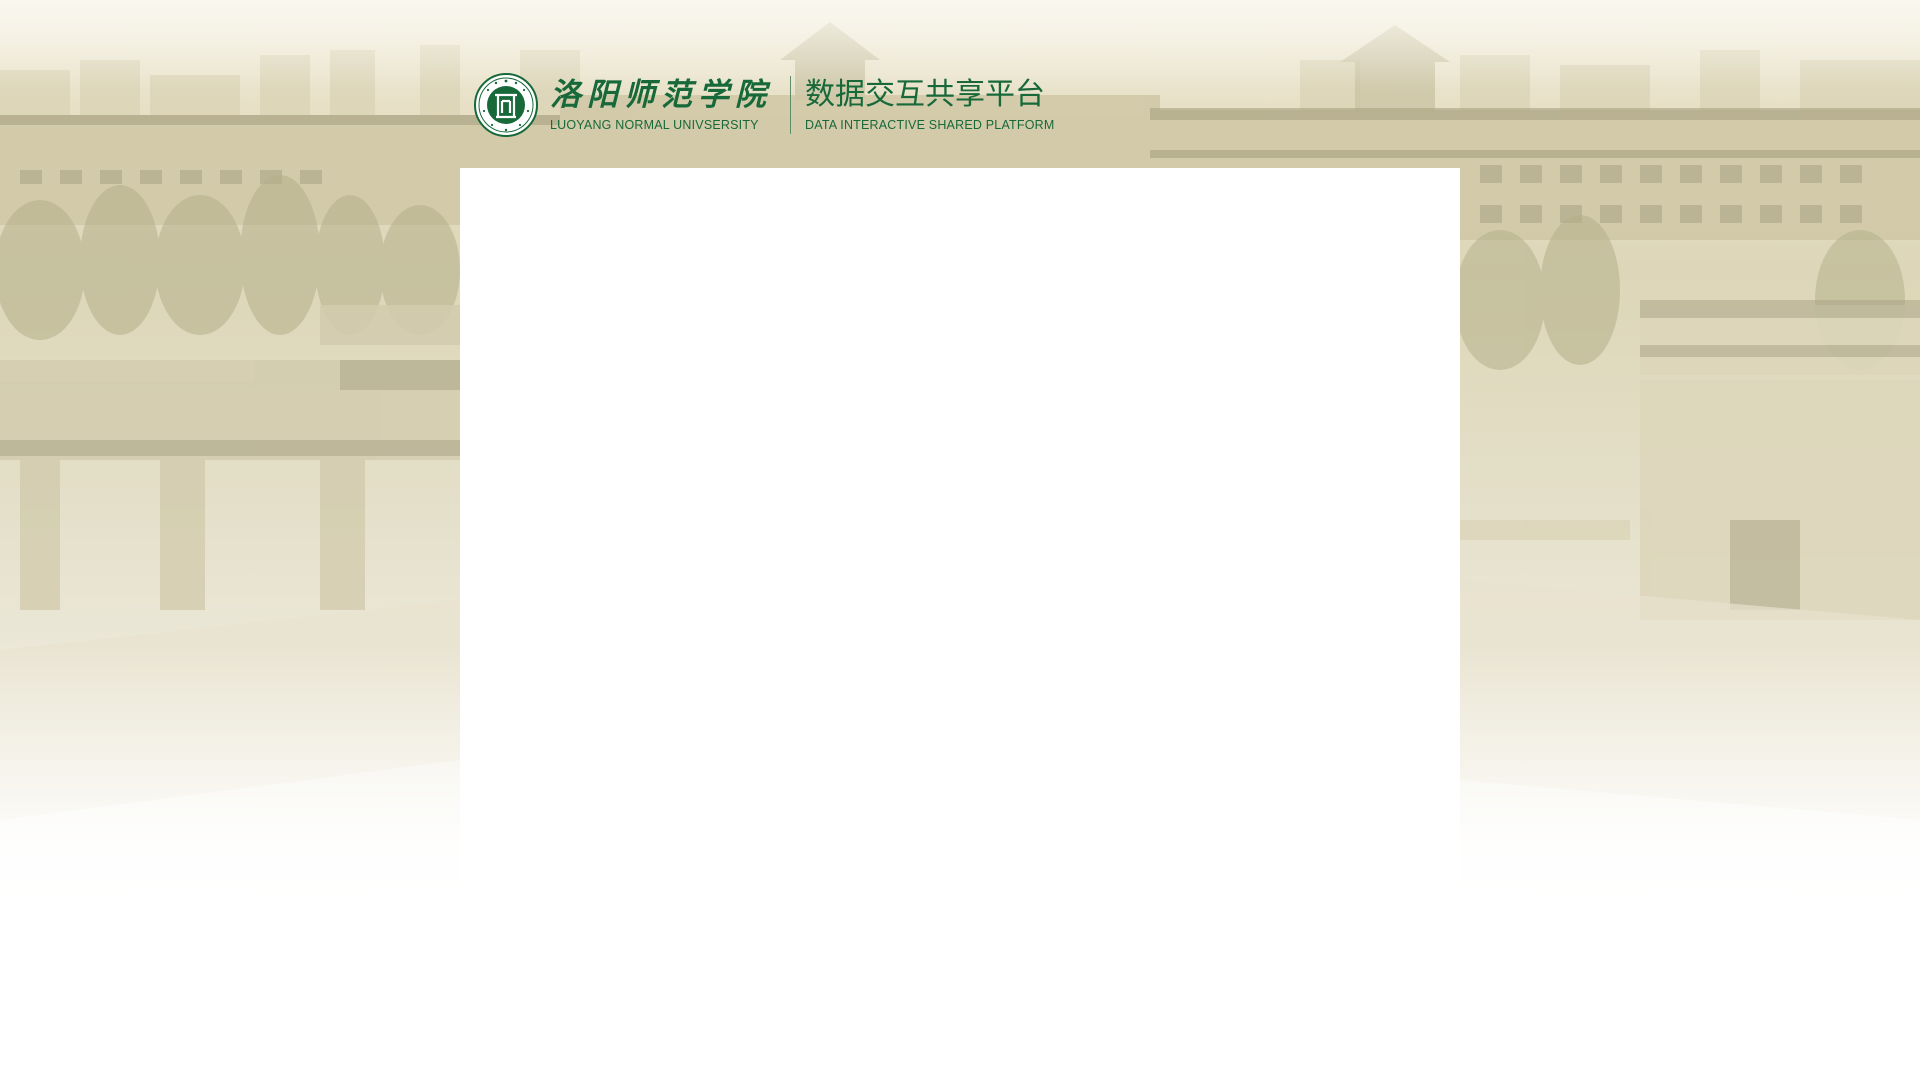  What do you see at coordinates (661, 95) in the screenshot?
I see `school-name-cn: 洛阳师范学院` at bounding box center [661, 95].